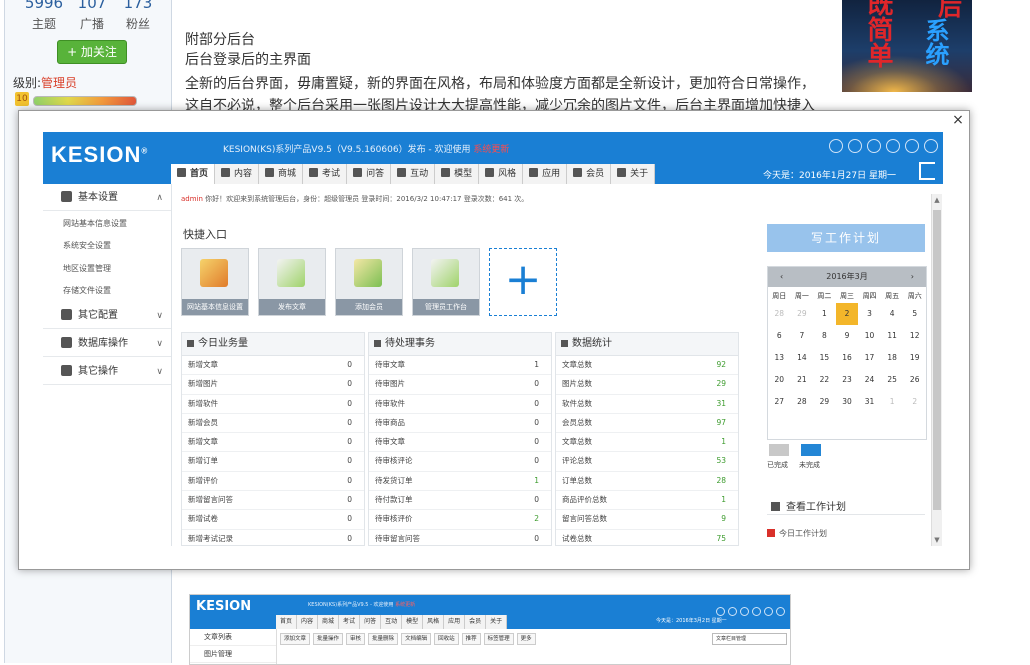  Describe the element at coordinates (779, 314) in the screenshot. I see `calendar-day: 28` at that location.